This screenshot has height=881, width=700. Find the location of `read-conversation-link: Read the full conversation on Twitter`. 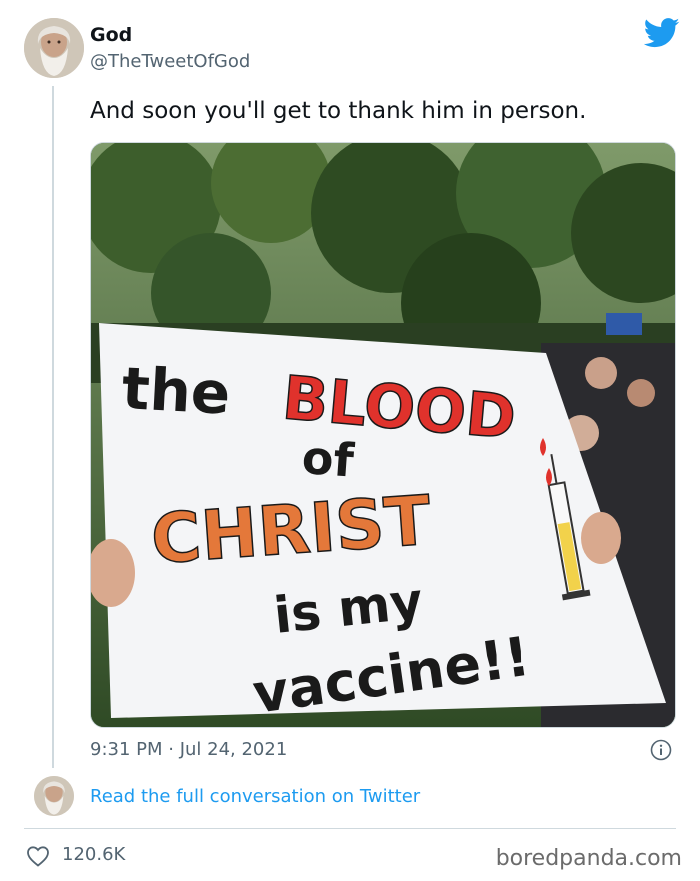

read-conversation-link: Read the full conversation on Twitter is located at coordinates (255, 796).